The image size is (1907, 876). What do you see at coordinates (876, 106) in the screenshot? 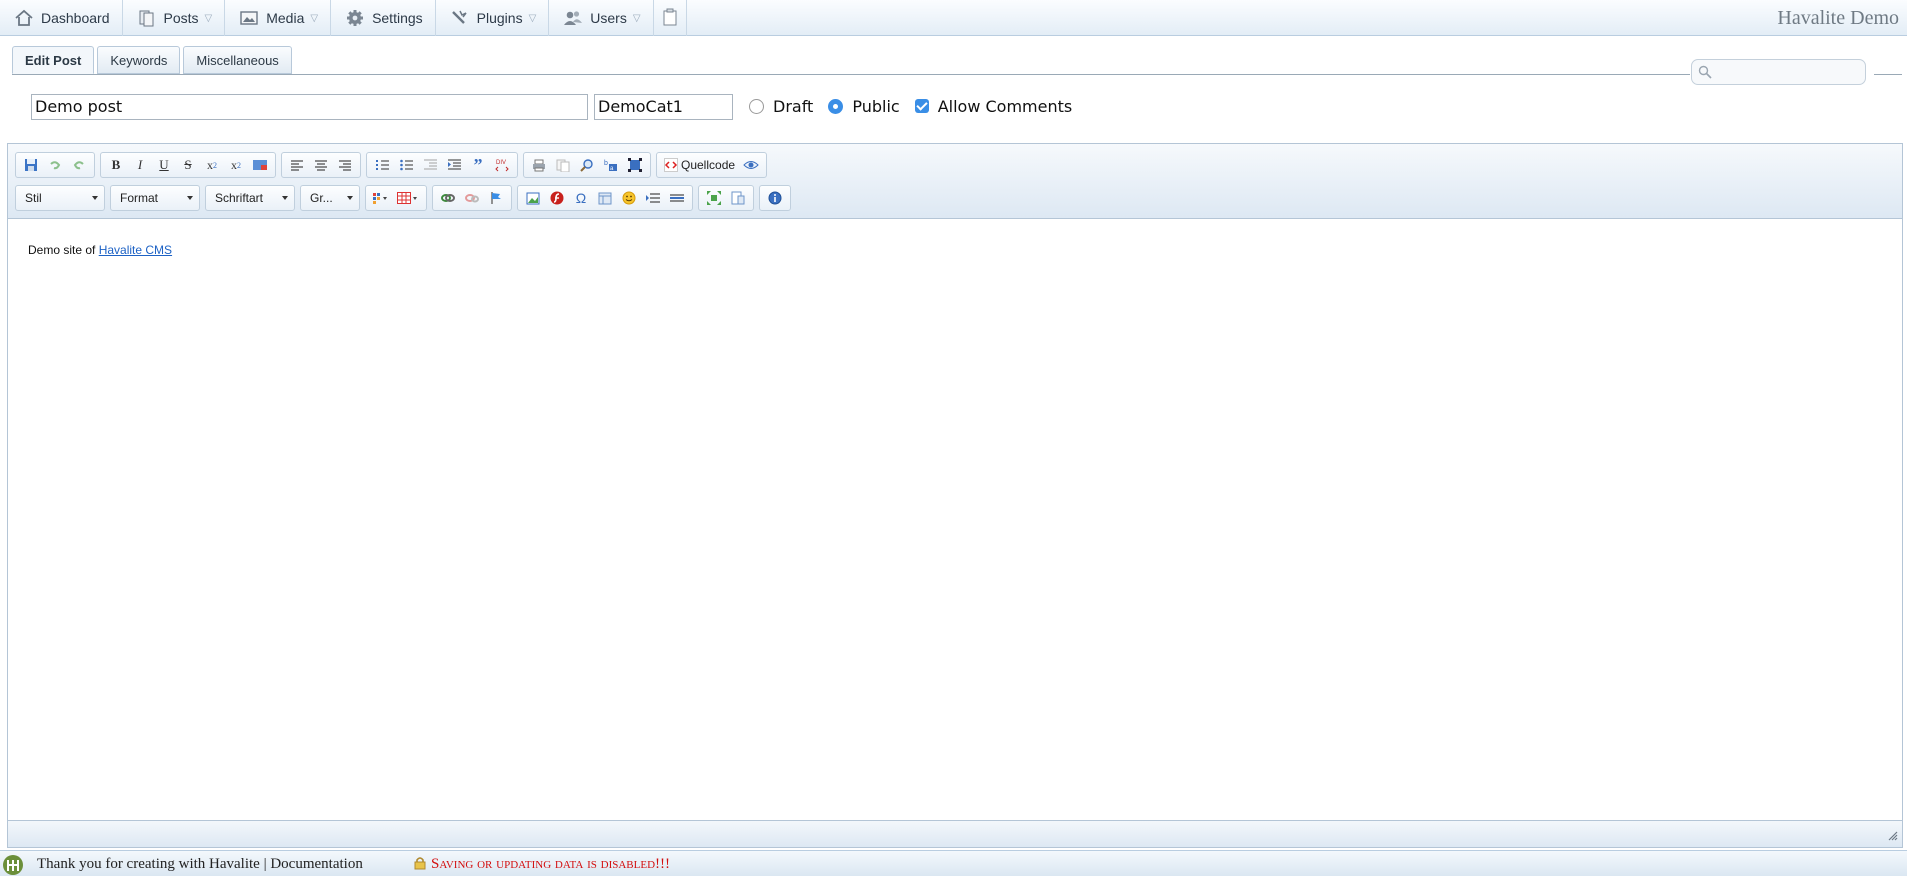
I see `public-label: Public` at bounding box center [876, 106].